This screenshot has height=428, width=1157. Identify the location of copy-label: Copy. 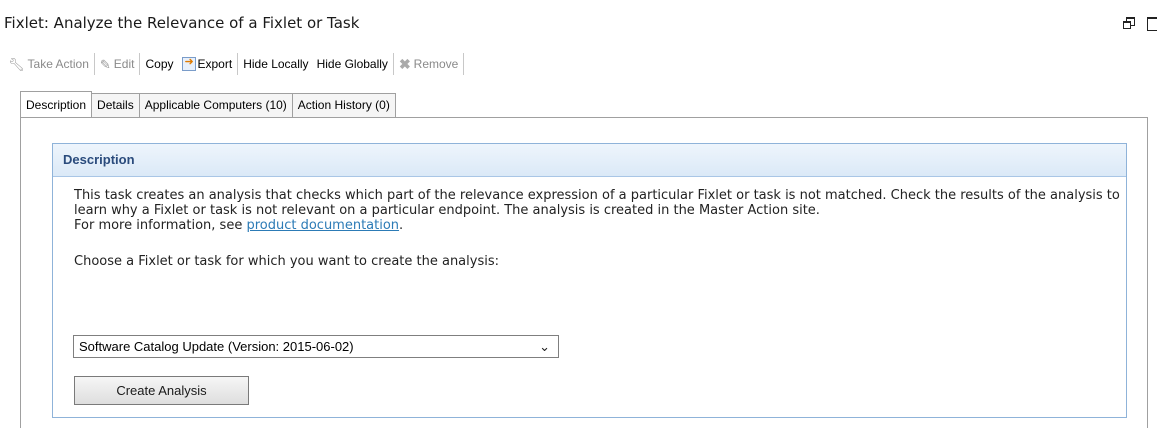
(159, 64).